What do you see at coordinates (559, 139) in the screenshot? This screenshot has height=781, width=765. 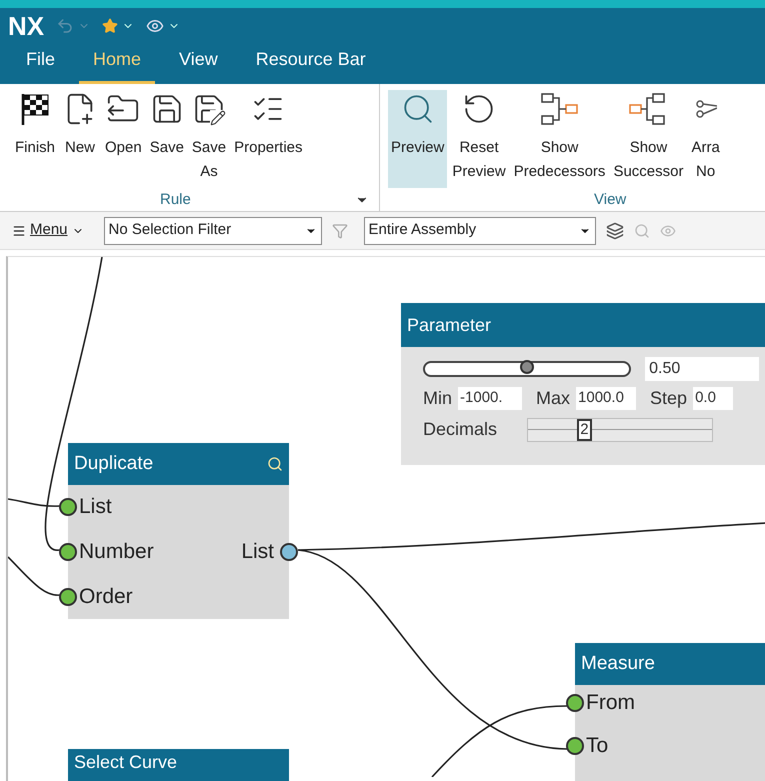 I see `ribbon-button: Show Predecessors` at bounding box center [559, 139].